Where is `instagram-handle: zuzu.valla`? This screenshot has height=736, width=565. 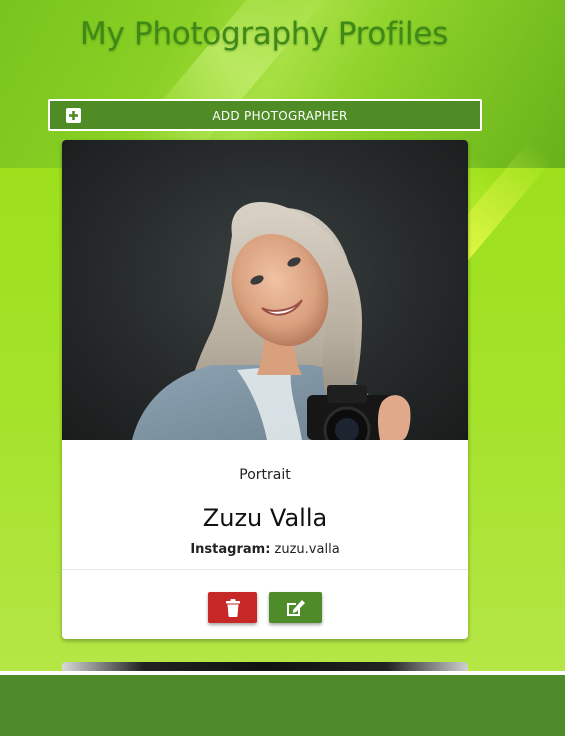
instagram-handle: zuzu.valla is located at coordinates (307, 549).